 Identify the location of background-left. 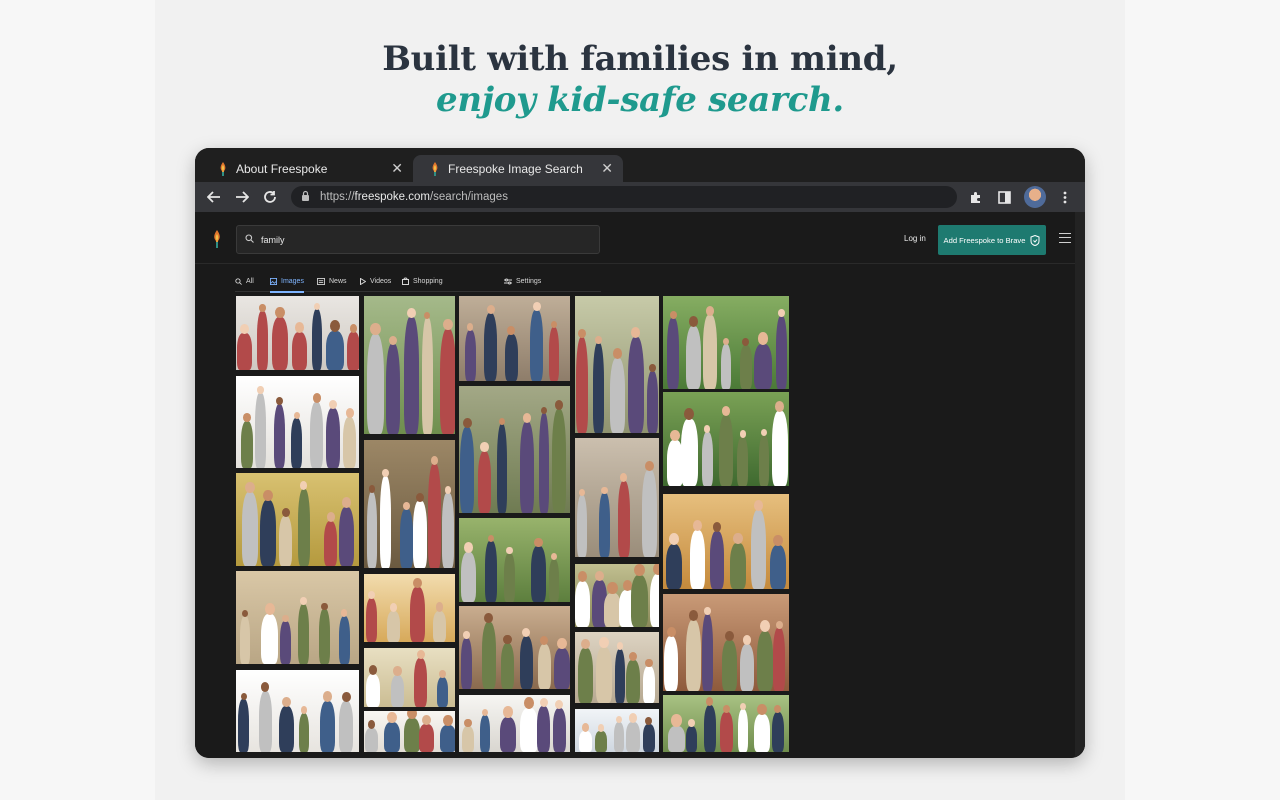
(77, 400).